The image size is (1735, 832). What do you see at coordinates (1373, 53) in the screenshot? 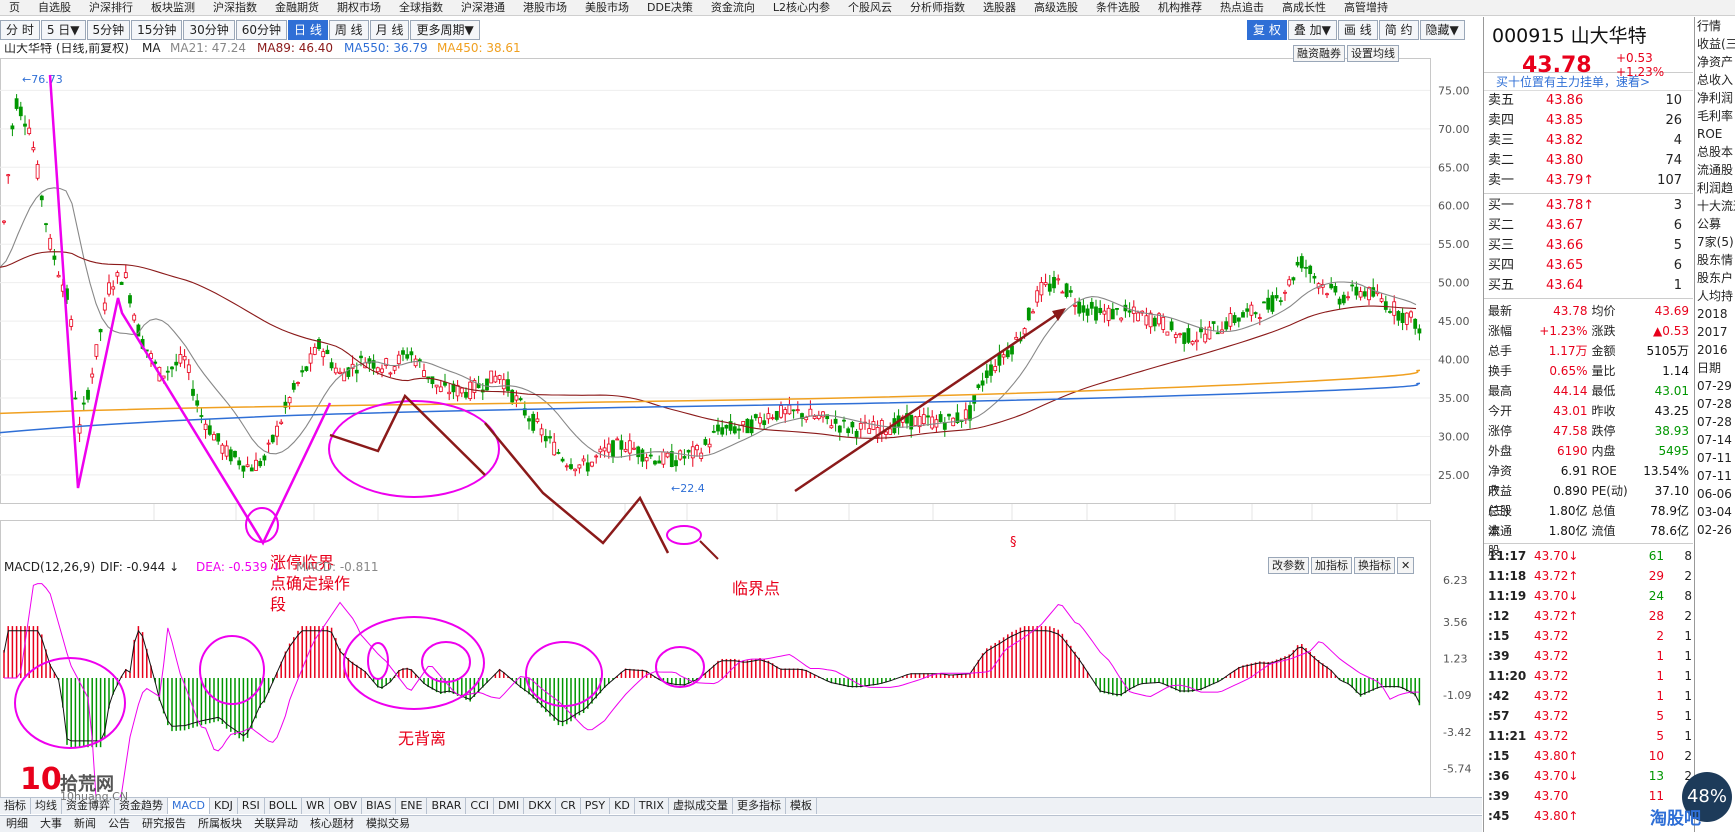
I see `ma-settings-button: 设置均线` at bounding box center [1373, 53].